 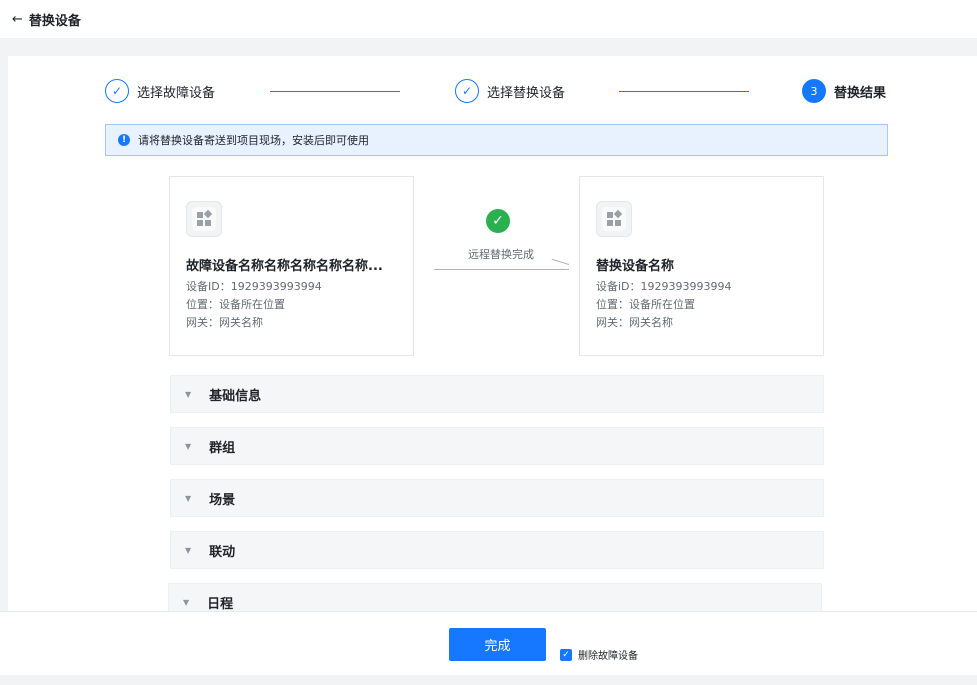 What do you see at coordinates (566, 654) in the screenshot?
I see `checkbox-checked-icon: ✓` at bounding box center [566, 654].